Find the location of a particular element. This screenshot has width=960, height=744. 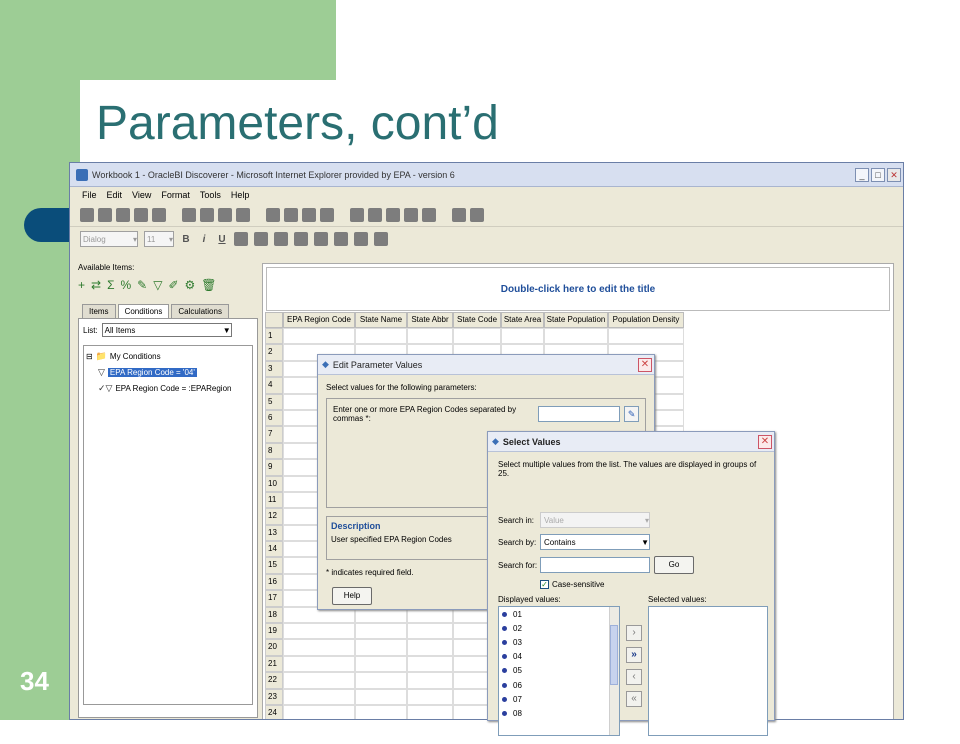

edit-icon: ✐ is located at coordinates (173, 285).